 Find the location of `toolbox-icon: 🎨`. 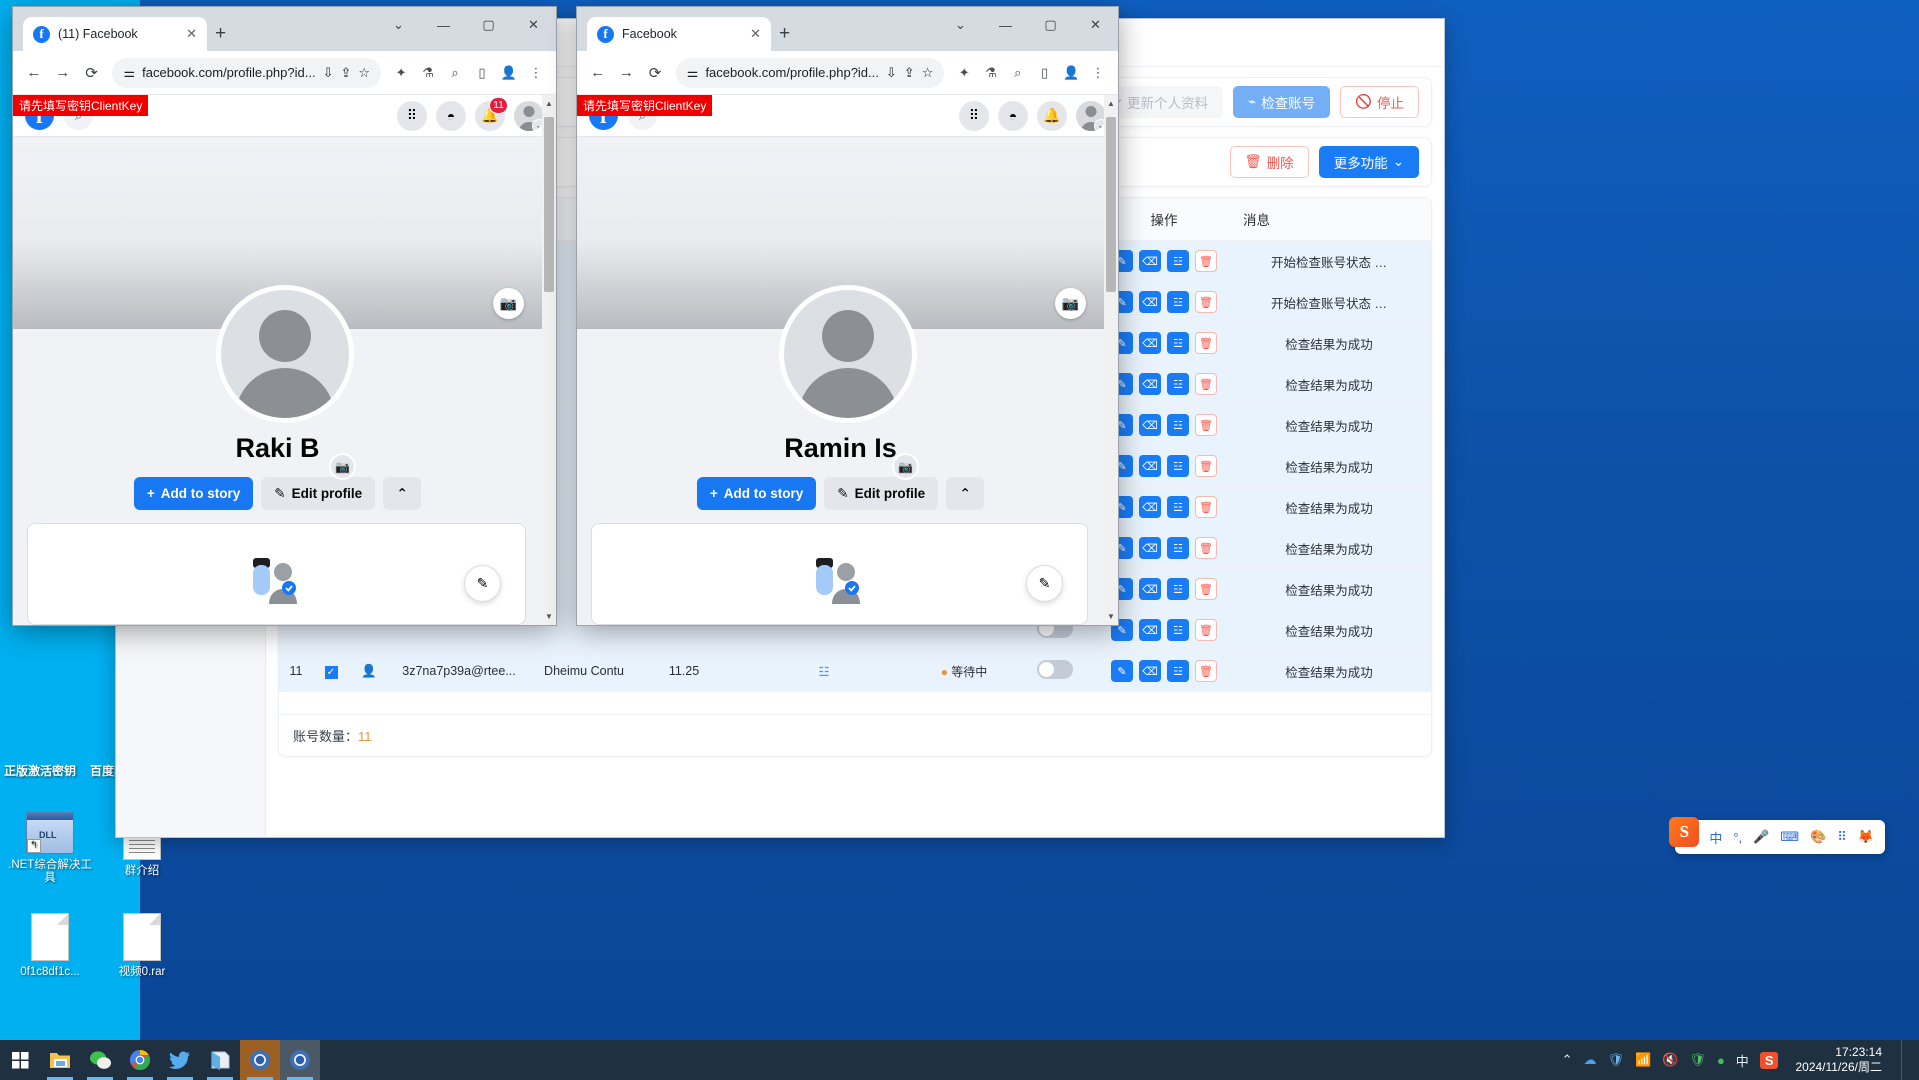

toolbox-icon: 🎨 is located at coordinates (1818, 837).